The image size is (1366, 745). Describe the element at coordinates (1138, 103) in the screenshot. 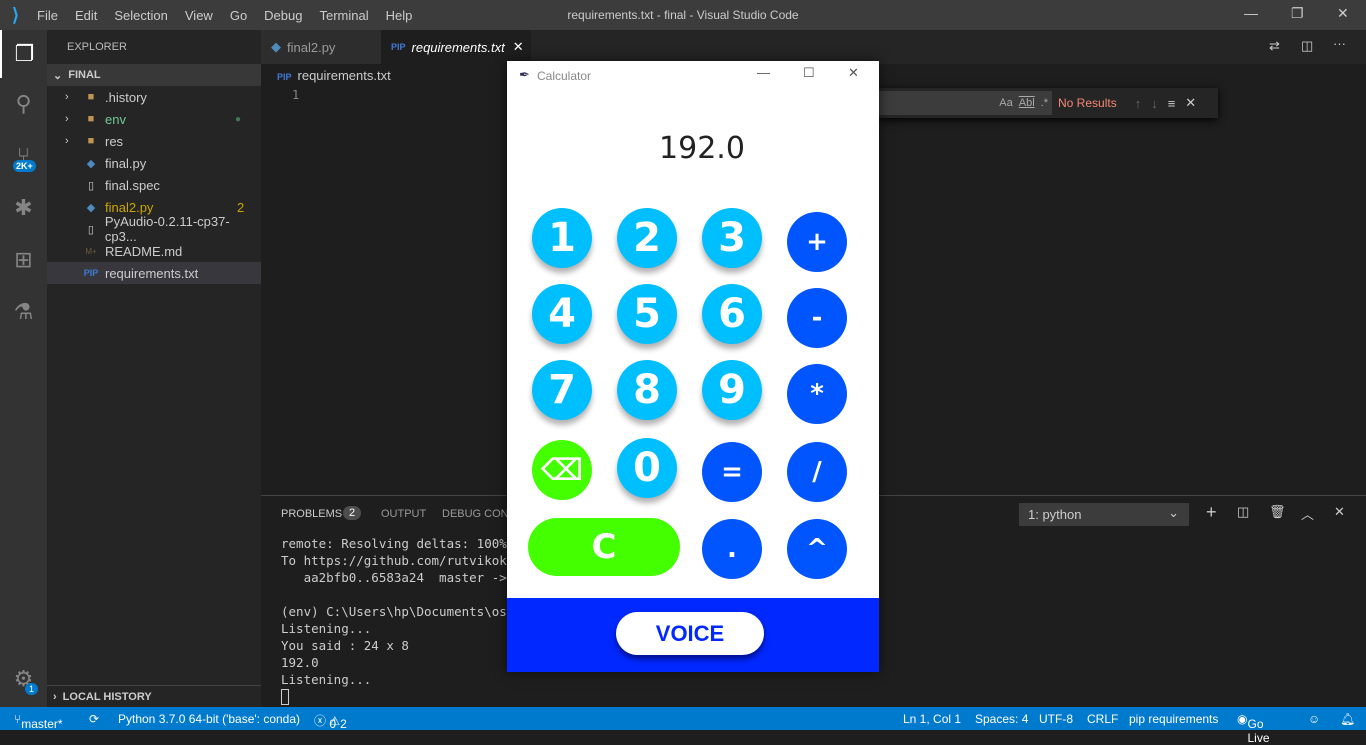

I see `previous-match-icon: ↑` at that location.